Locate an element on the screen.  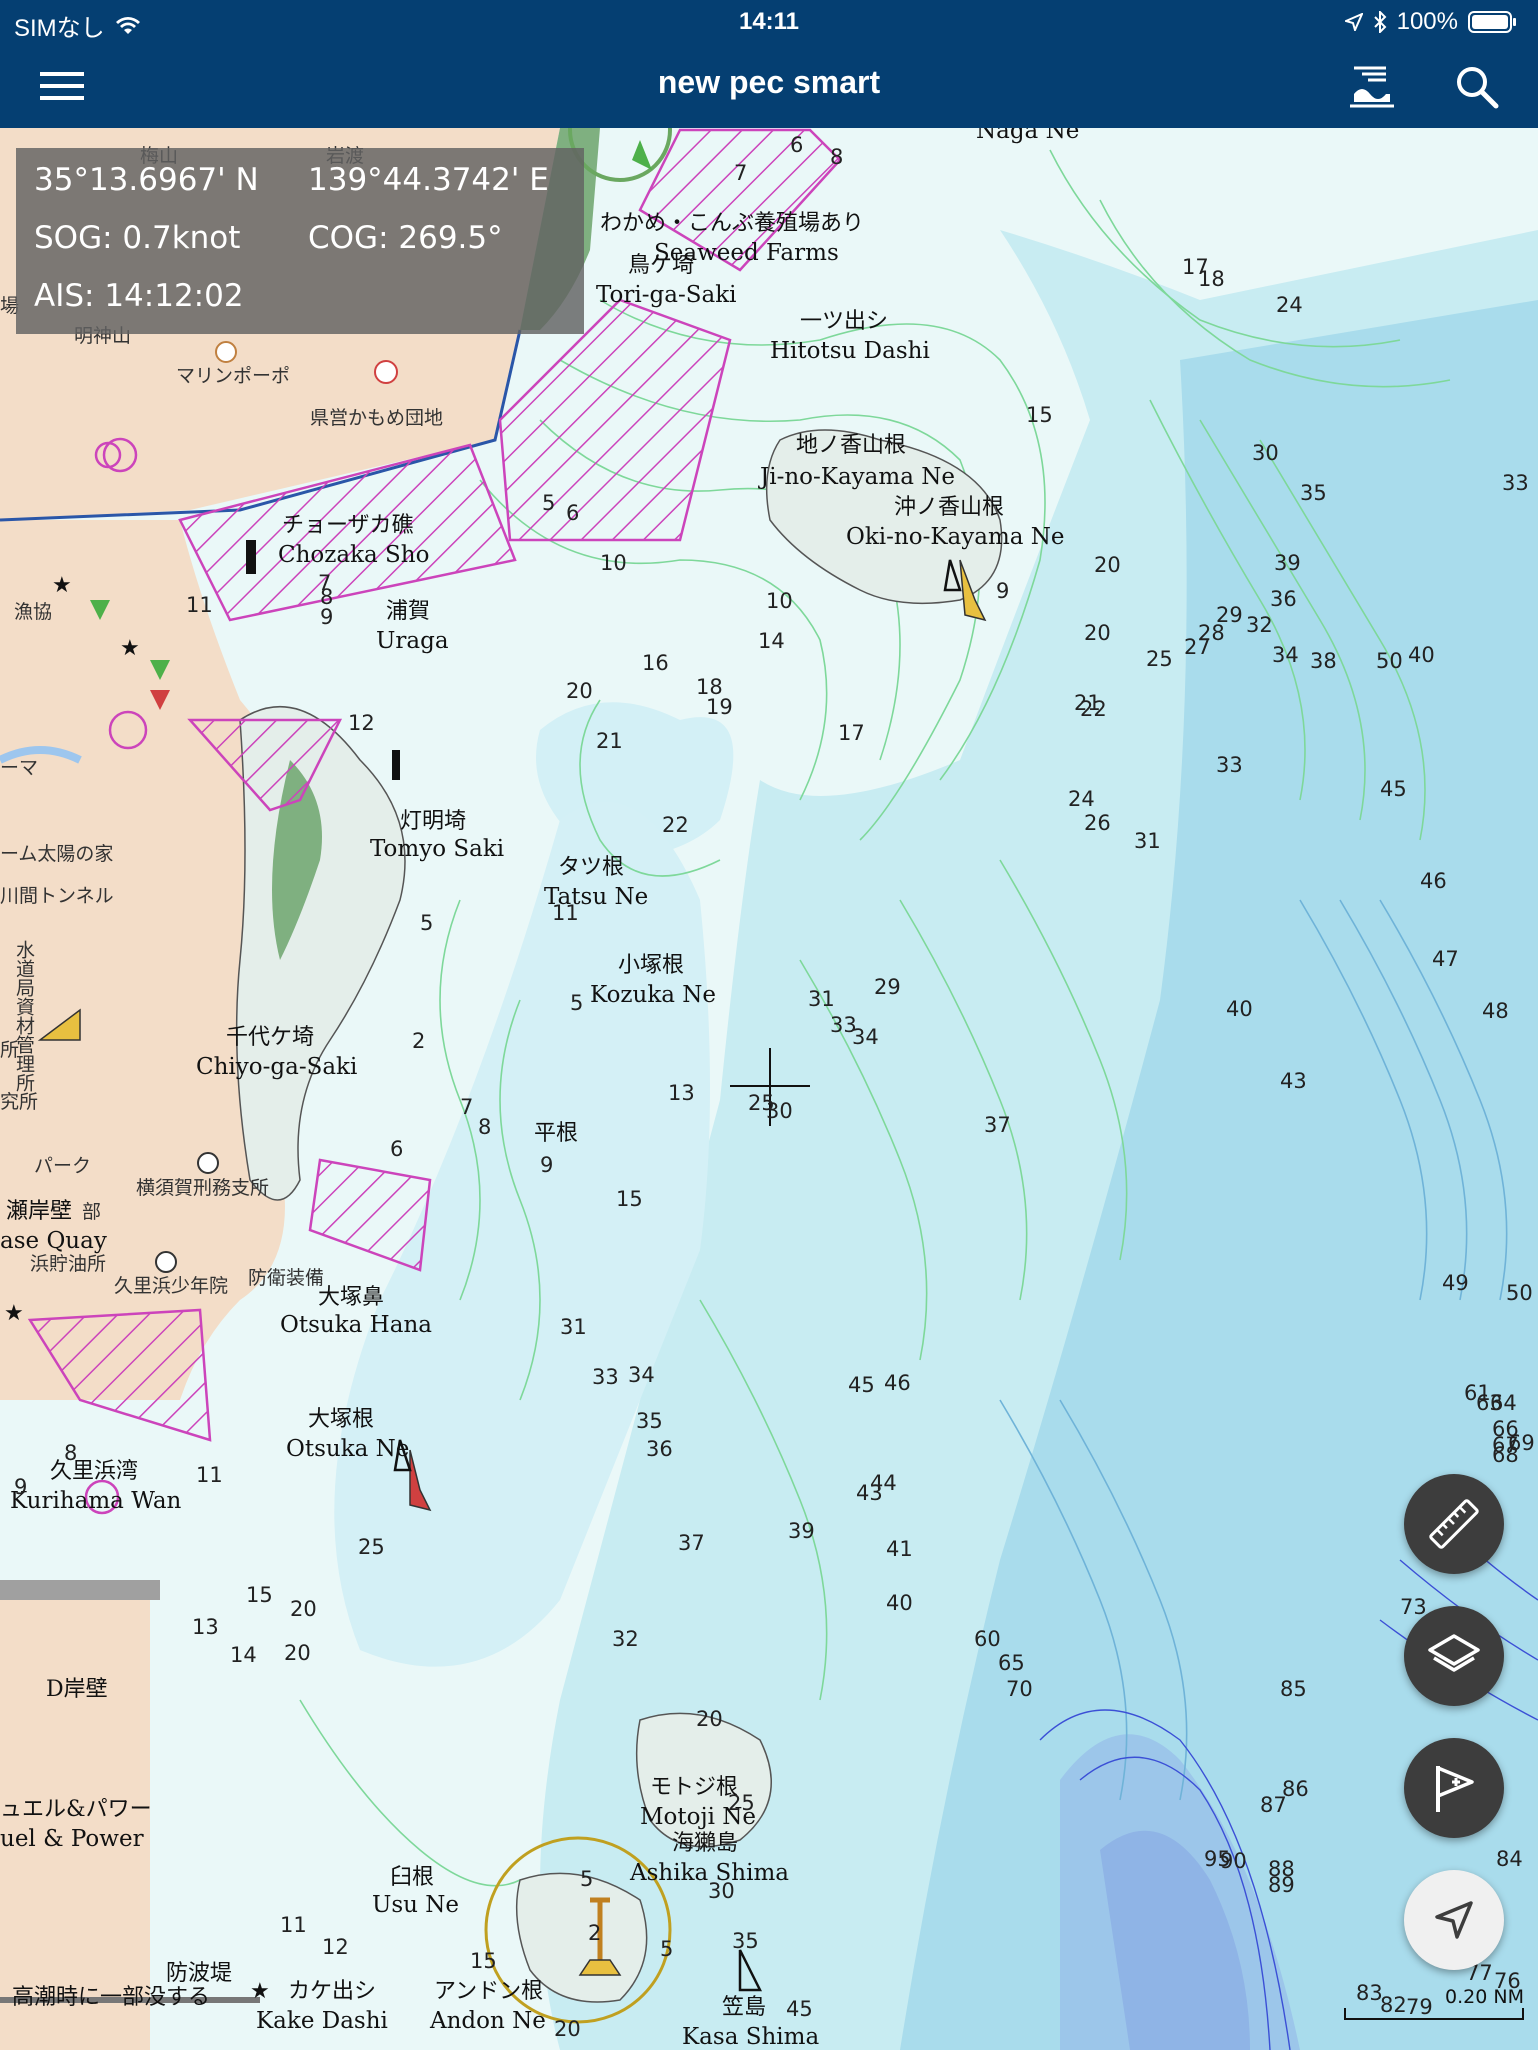
depth: 19 is located at coordinates (719, 707).